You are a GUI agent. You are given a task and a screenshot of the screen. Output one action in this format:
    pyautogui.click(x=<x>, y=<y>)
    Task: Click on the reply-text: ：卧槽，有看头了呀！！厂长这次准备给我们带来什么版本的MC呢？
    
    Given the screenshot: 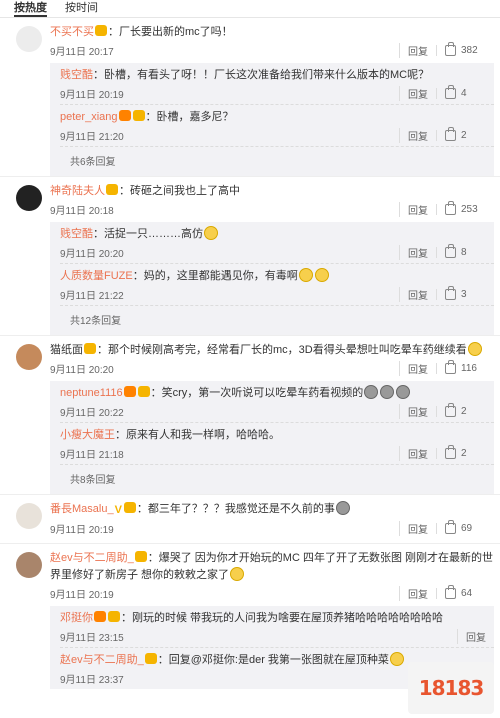 What is the action you would take?
    pyautogui.click(x=261, y=75)
    